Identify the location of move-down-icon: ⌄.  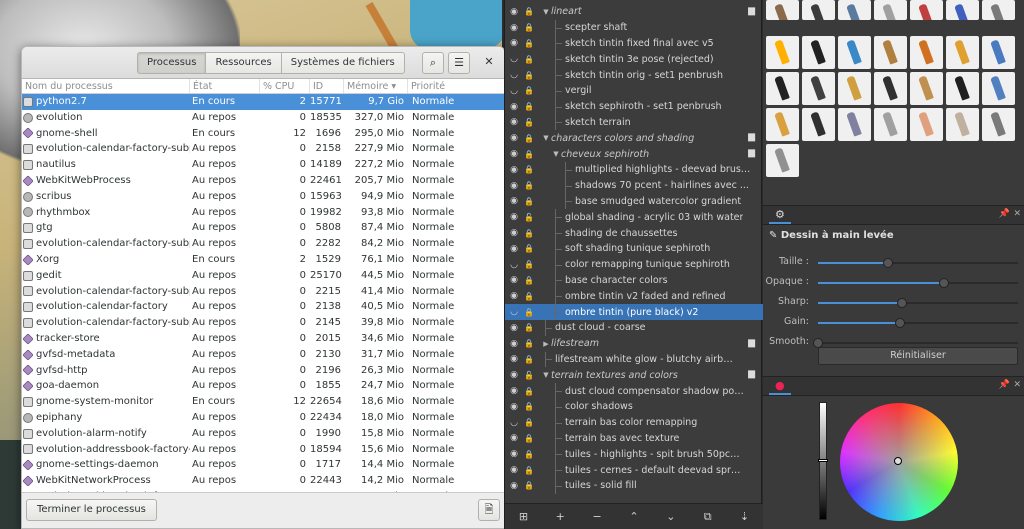
(671, 516).